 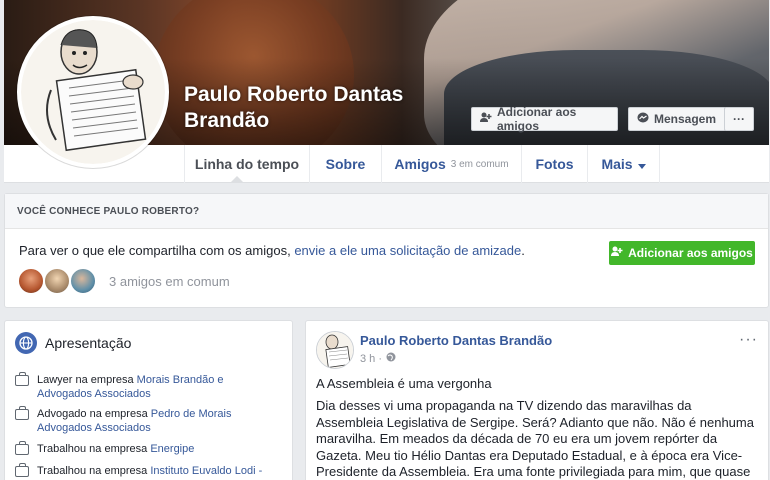 What do you see at coordinates (554, 164) in the screenshot?
I see `tab-photos: Fotos` at bounding box center [554, 164].